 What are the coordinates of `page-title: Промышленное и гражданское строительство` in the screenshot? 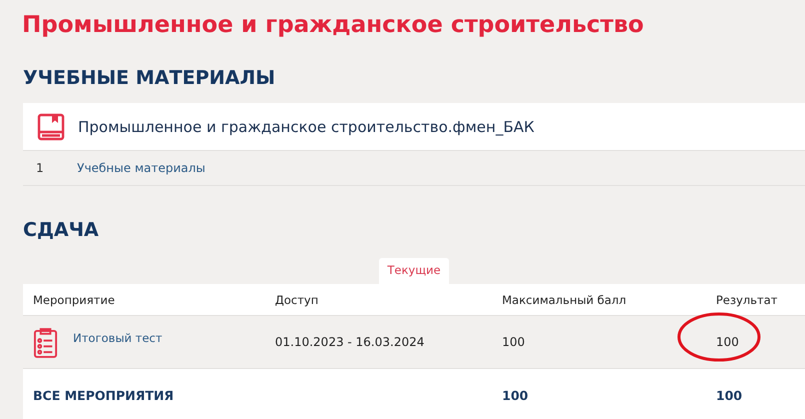 It's located at (333, 25).